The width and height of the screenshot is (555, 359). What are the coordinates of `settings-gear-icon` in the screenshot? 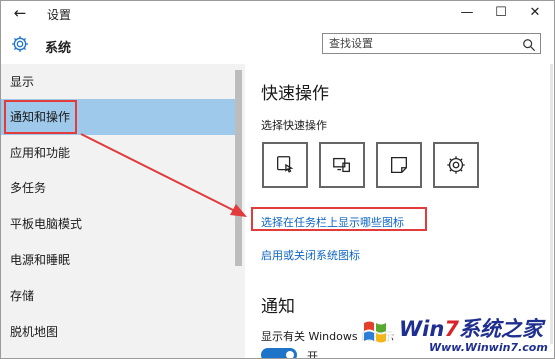 It's located at (456, 165).